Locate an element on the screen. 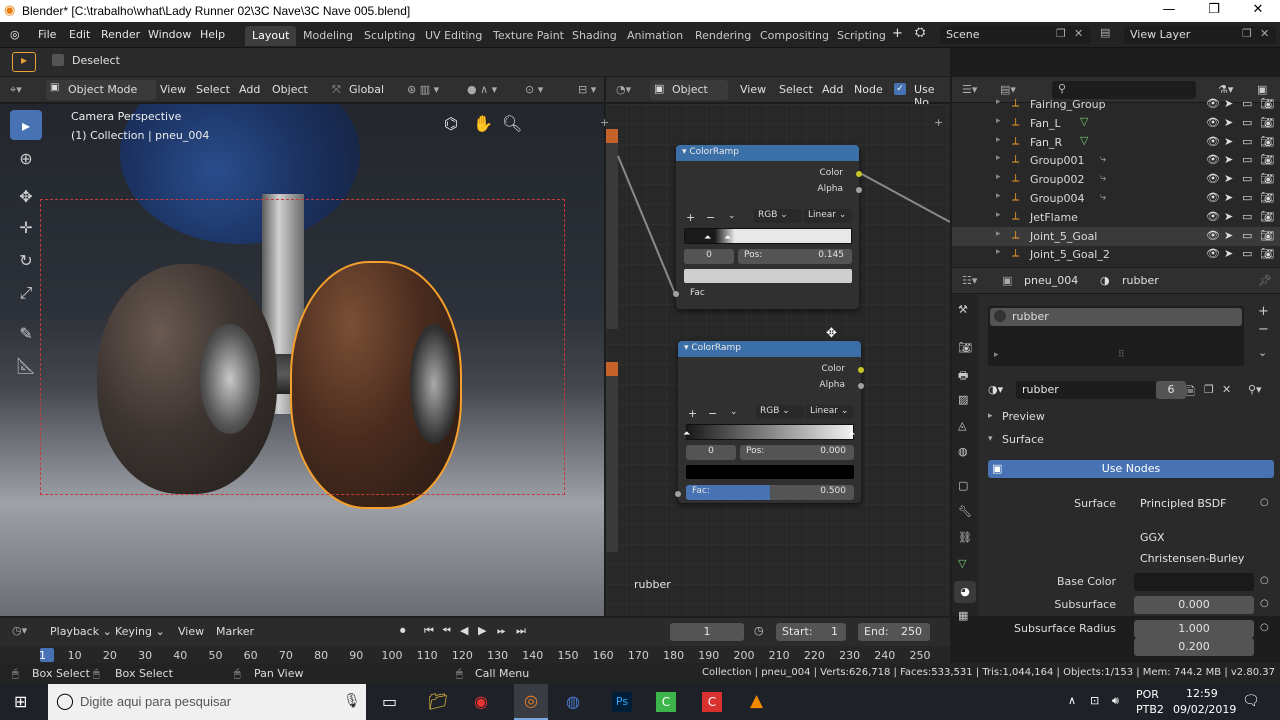 The height and width of the screenshot is (720, 1280). material-name-field: rubber is located at coordinates (1086, 390).